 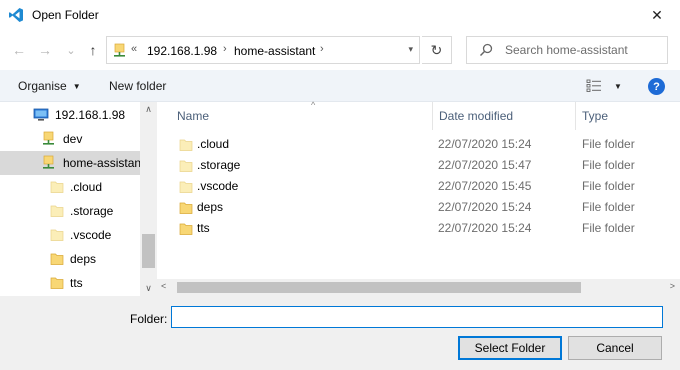 What do you see at coordinates (604, 86) in the screenshot?
I see `change-view-button: ▼` at bounding box center [604, 86].